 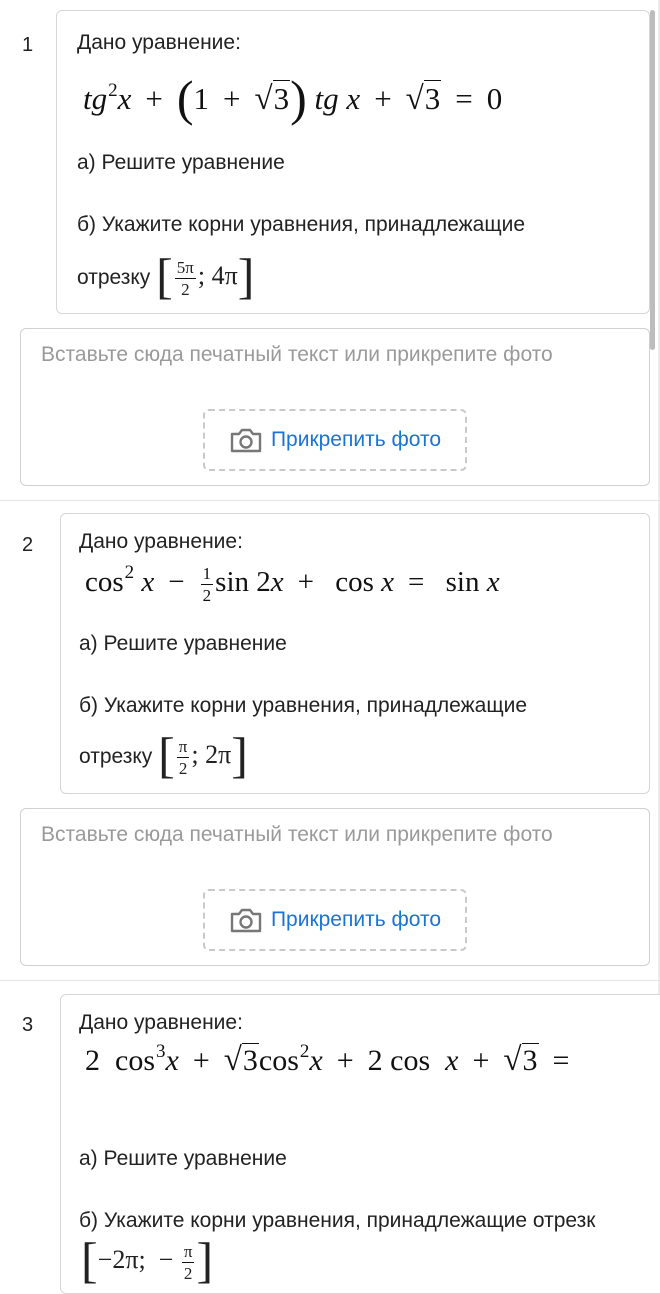 What do you see at coordinates (147, 1260) in the screenshot?
I see `segment: [−2π; − π 2]` at bounding box center [147, 1260].